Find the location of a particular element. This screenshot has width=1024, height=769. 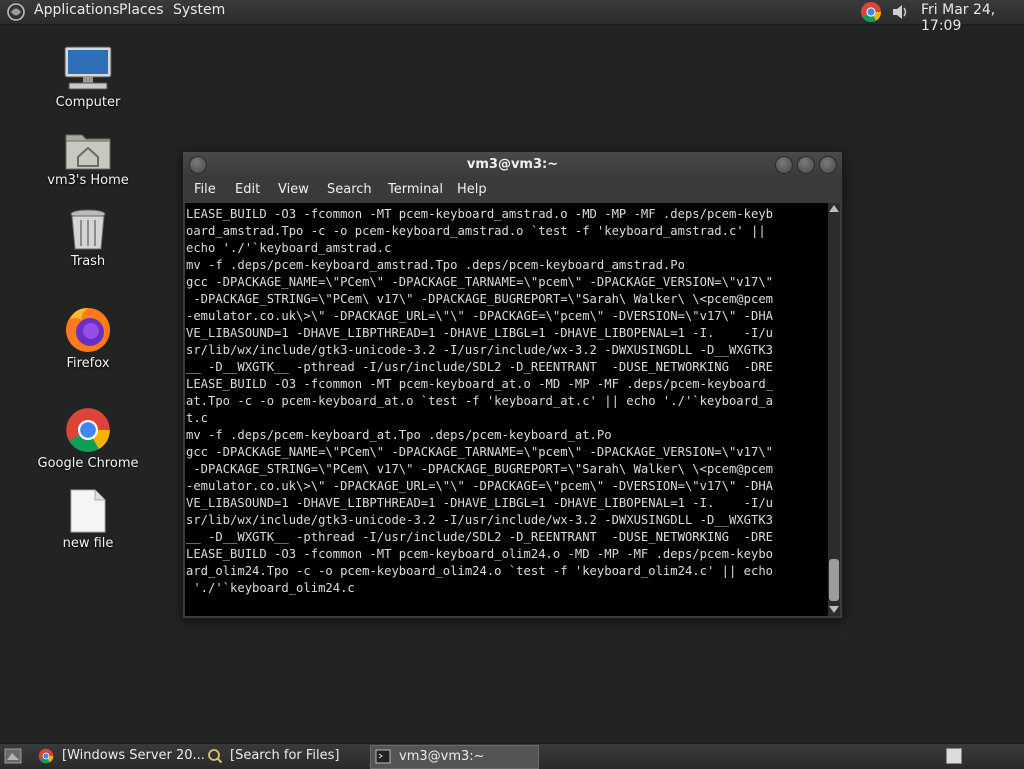

terminal-menubar: File Edit View Search Terminal Help is located at coordinates (512, 189).